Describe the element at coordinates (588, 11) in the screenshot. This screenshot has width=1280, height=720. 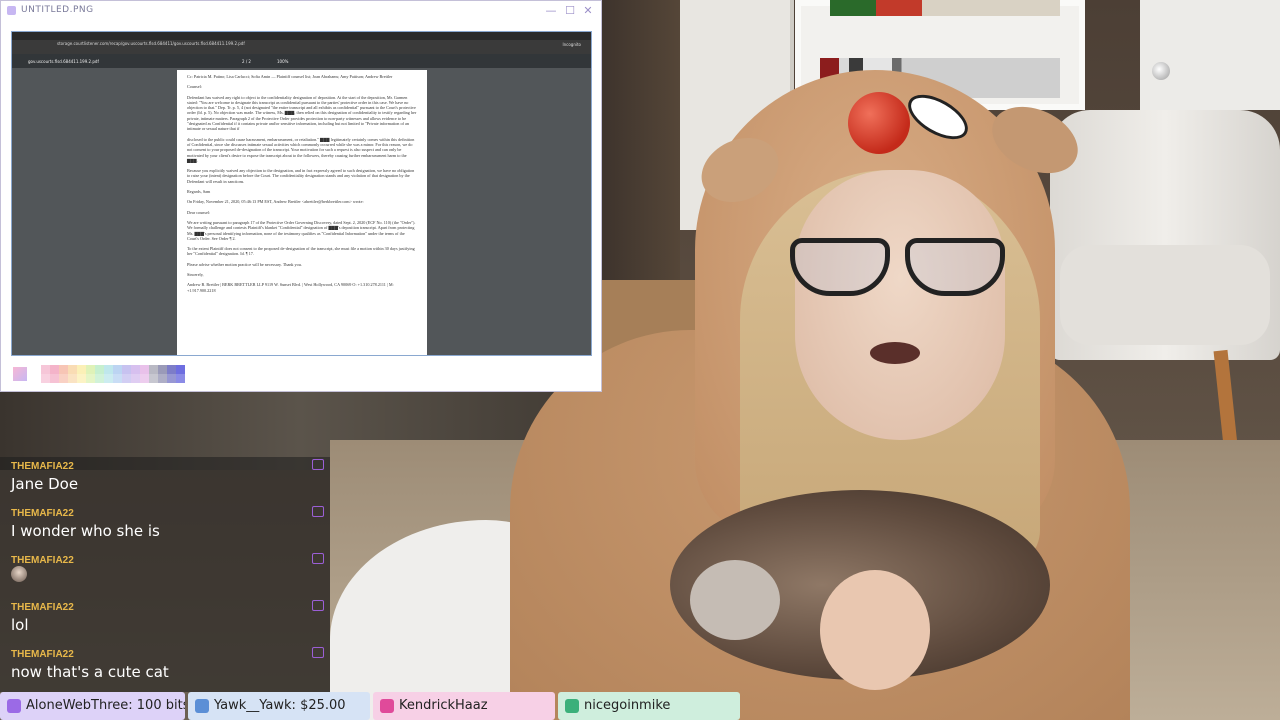
I see `close-button: ✕` at that location.